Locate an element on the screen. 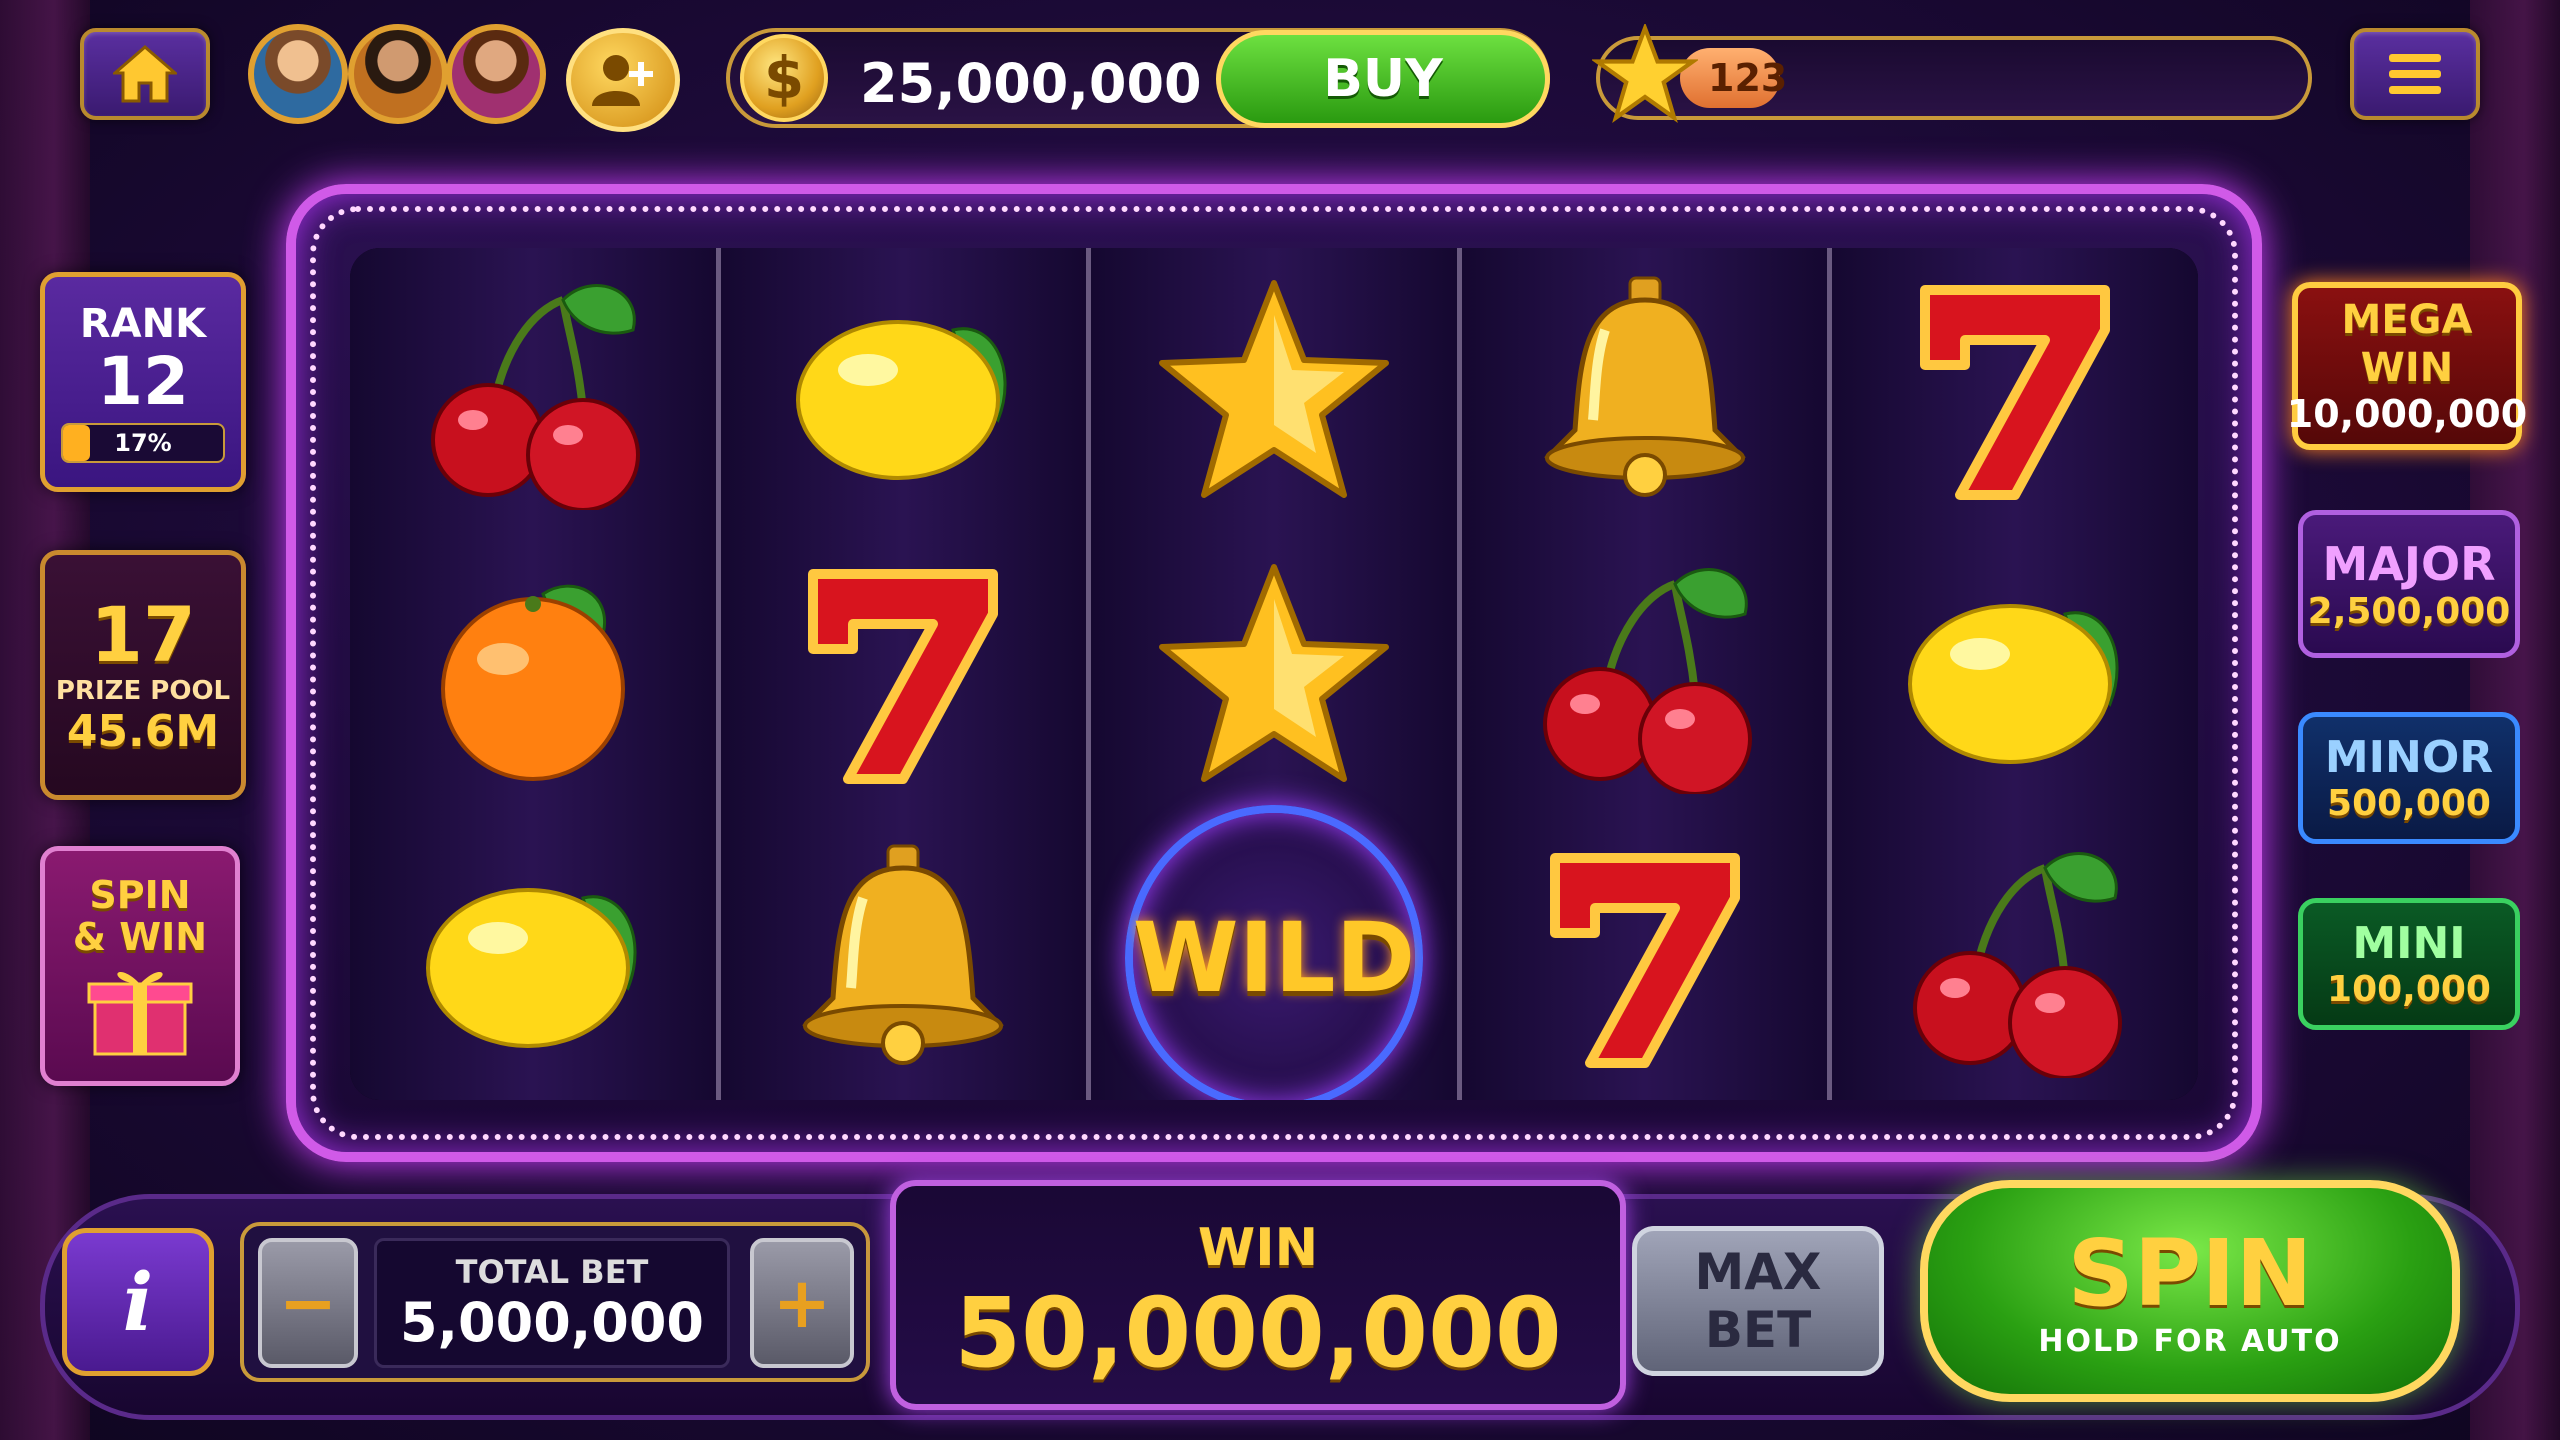 This screenshot has height=1440, width=2560. bet-control: − TOTAL BET 5,000,000 + is located at coordinates (555, 1302).